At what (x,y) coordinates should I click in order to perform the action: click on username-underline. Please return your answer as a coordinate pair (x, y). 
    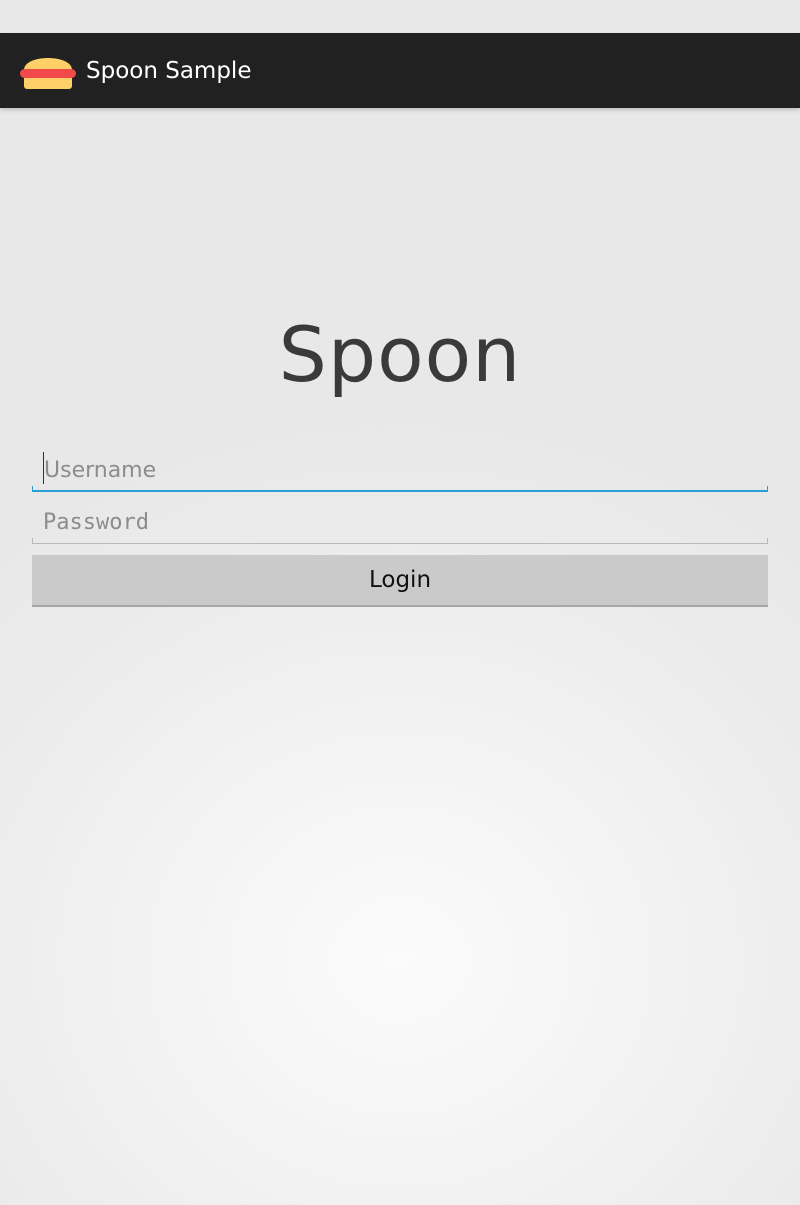
    Looking at the image, I should click on (400, 491).